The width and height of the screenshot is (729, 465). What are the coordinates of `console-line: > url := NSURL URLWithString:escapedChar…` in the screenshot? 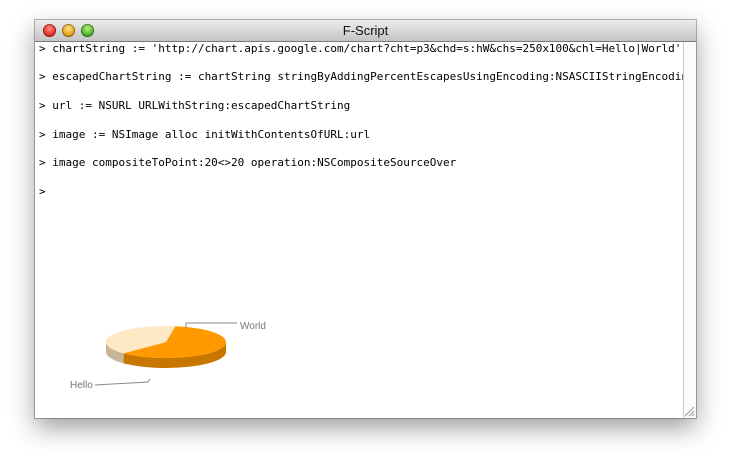 It's located at (195, 105).